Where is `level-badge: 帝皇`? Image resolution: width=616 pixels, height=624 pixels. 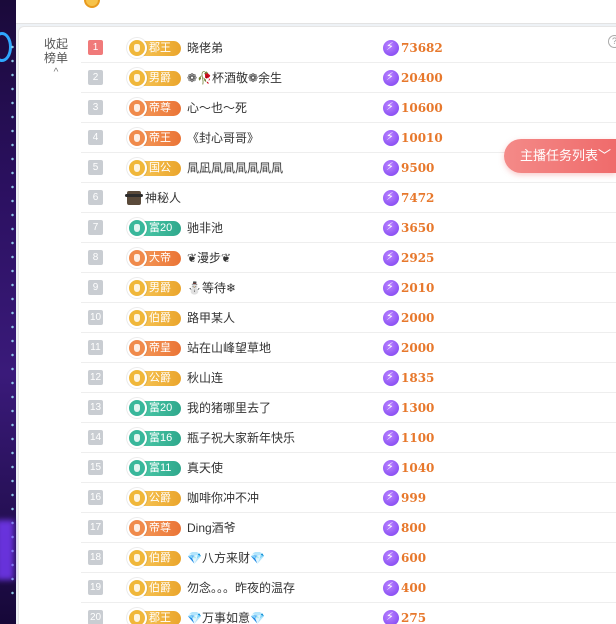 level-badge: 帝皇 is located at coordinates (154, 347).